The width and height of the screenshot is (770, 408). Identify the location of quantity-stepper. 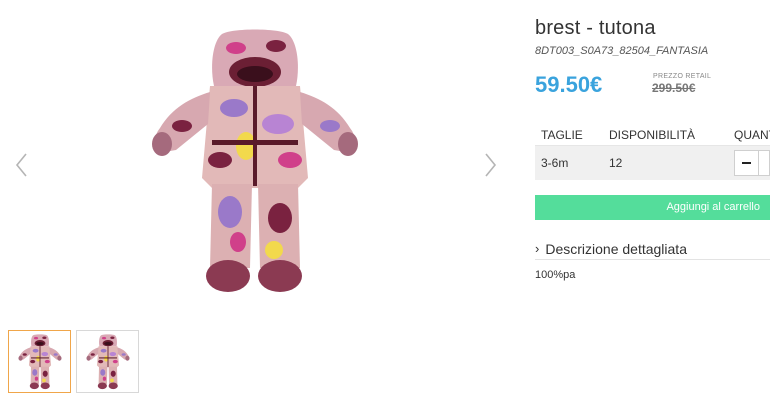
(752, 163).